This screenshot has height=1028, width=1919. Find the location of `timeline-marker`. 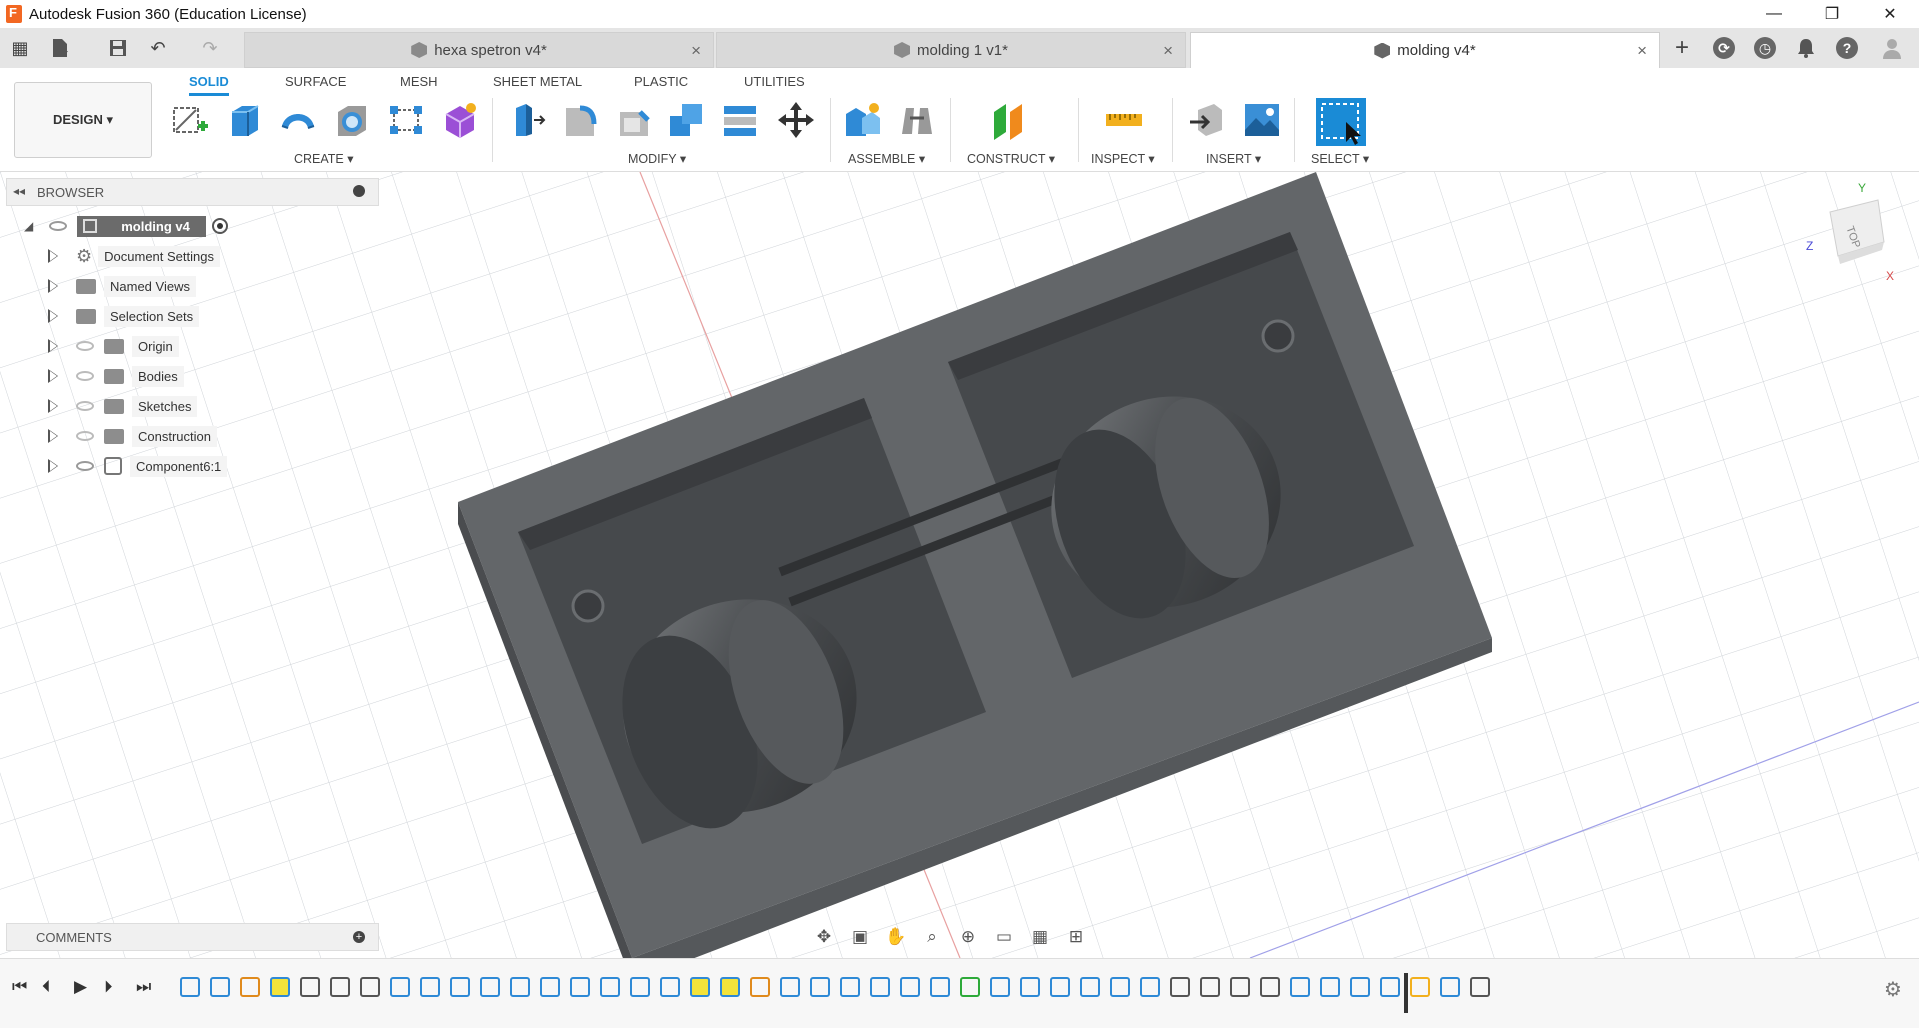

timeline-marker is located at coordinates (1406, 993).